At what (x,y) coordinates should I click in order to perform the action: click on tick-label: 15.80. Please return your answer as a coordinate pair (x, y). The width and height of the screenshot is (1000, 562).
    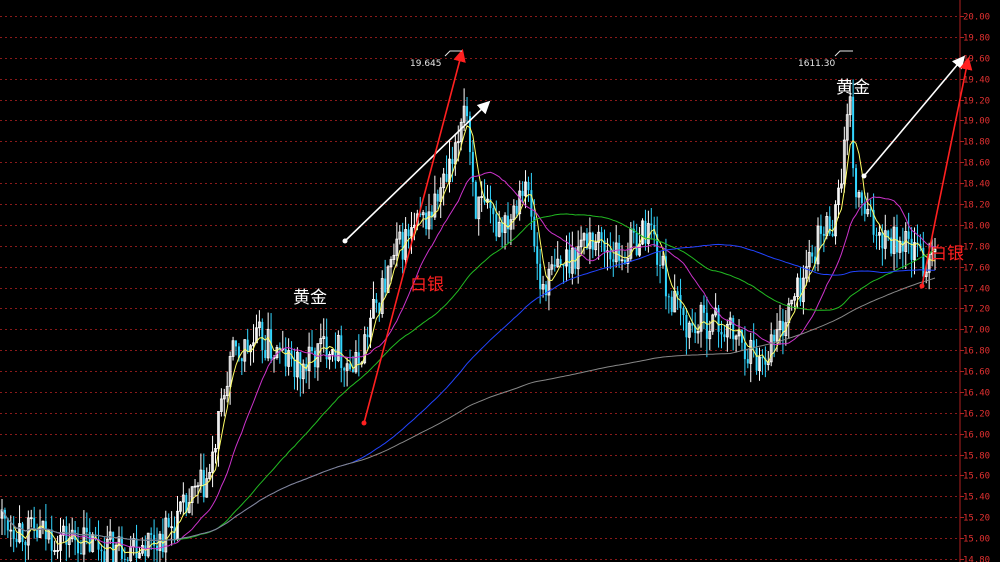
    Looking at the image, I should click on (976, 457).